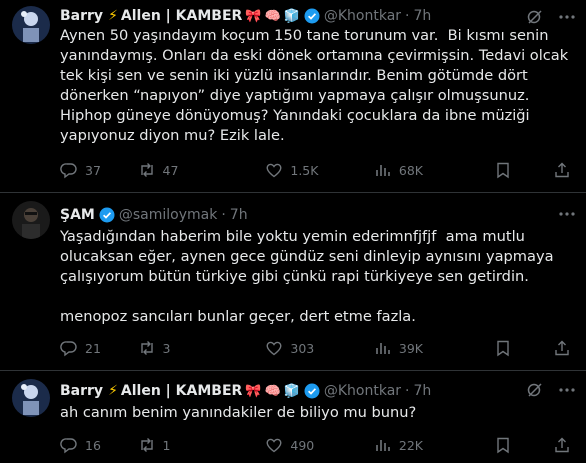 The width and height of the screenshot is (586, 463). Describe the element at coordinates (535, 392) in the screenshot. I see `grok-icon` at that location.